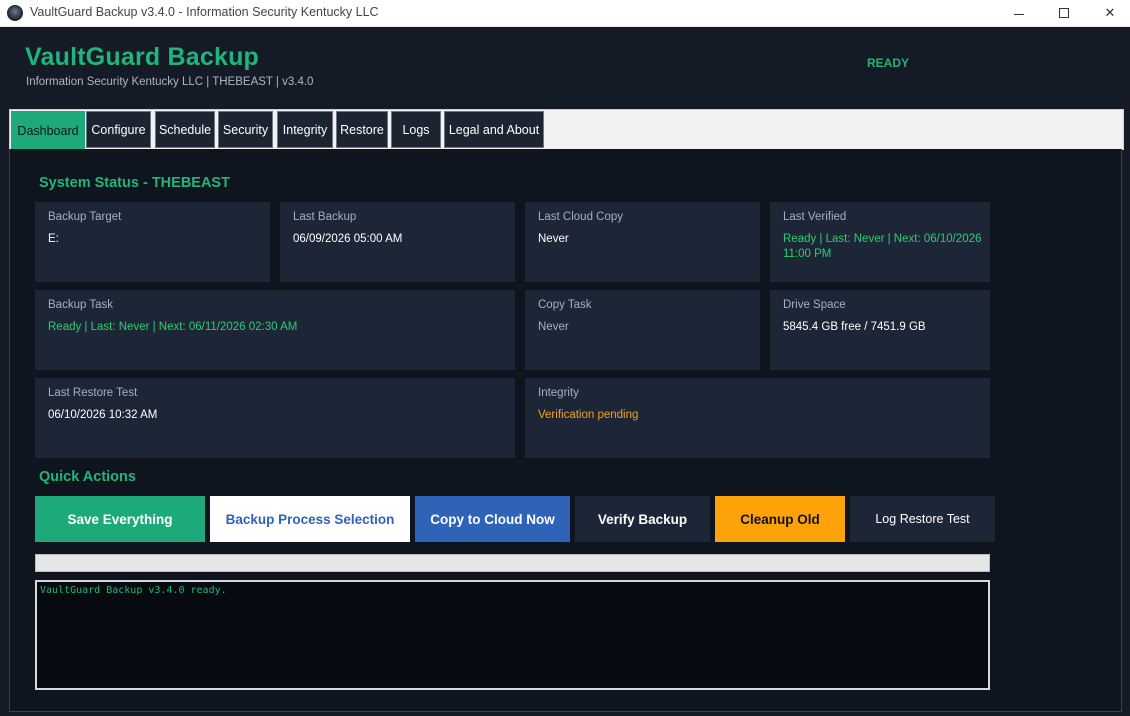  Describe the element at coordinates (275, 418) in the screenshot. I see `card-last-restore-test: Last Restore Test 06/10/2026 10:32 AM` at that location.